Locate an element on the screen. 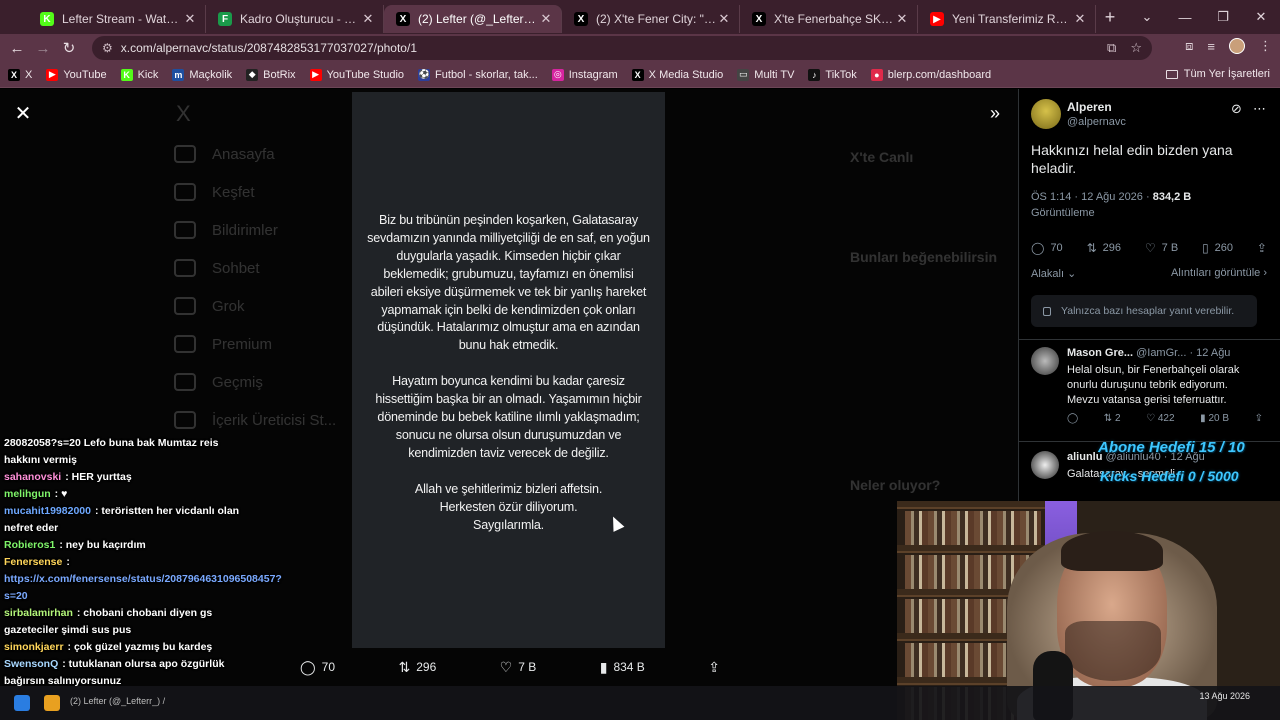  author-name: Alperen is located at coordinates (1089, 107).